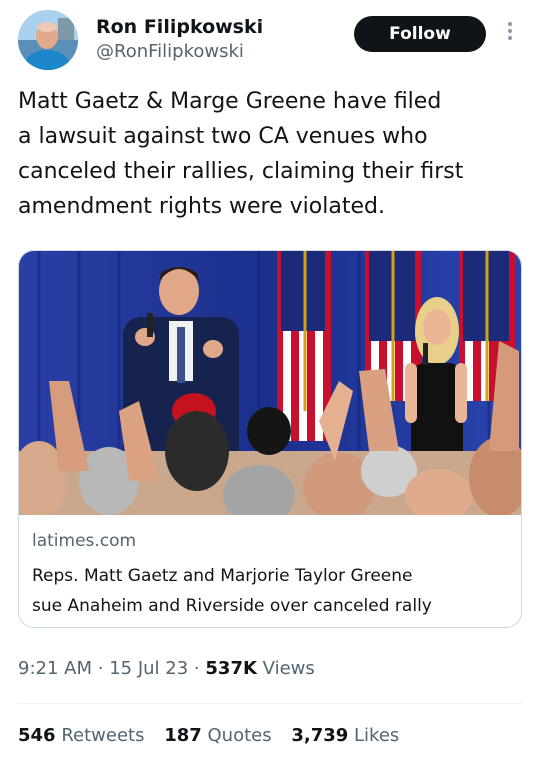 This screenshot has height=766, width=540. What do you see at coordinates (179, 27) in the screenshot?
I see `author-display-name: Ron Filipkowski` at bounding box center [179, 27].